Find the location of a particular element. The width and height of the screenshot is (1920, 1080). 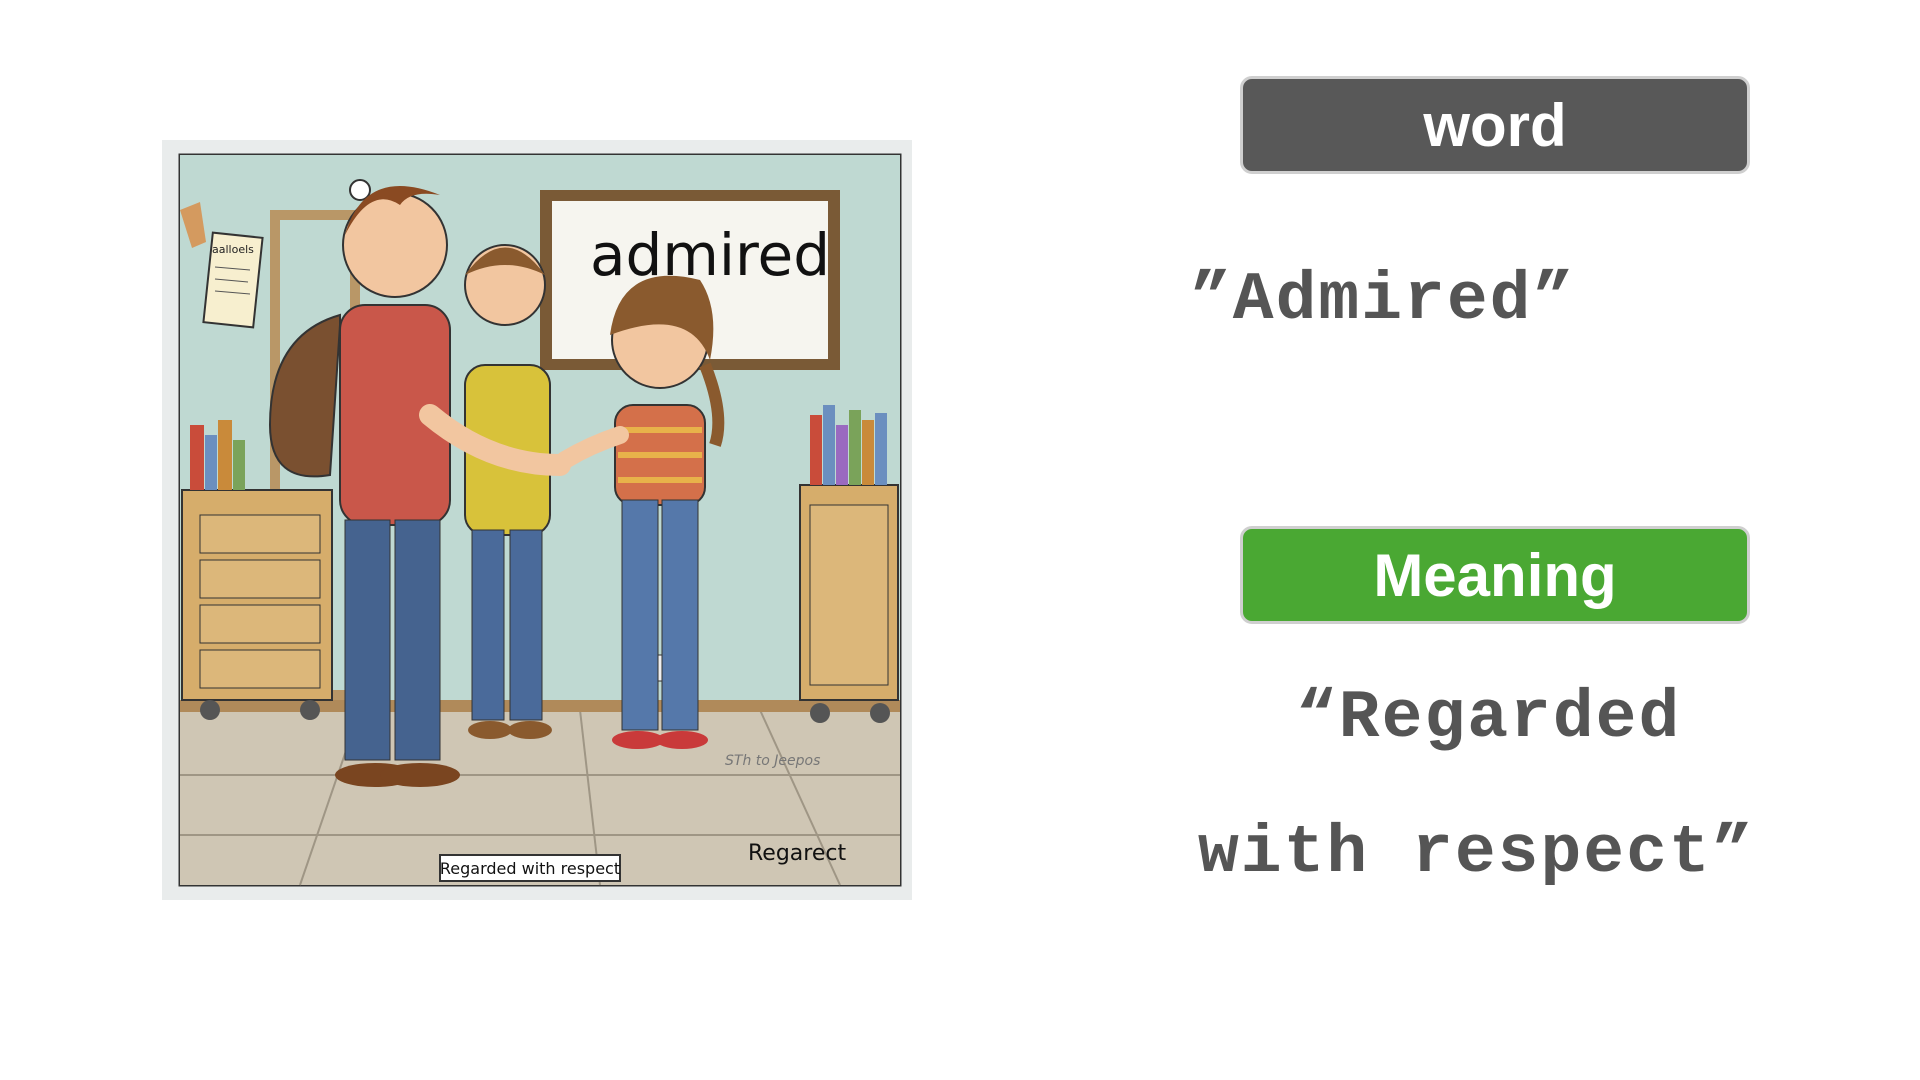

meaning-label-badge: Meaning is located at coordinates (1495, 575).